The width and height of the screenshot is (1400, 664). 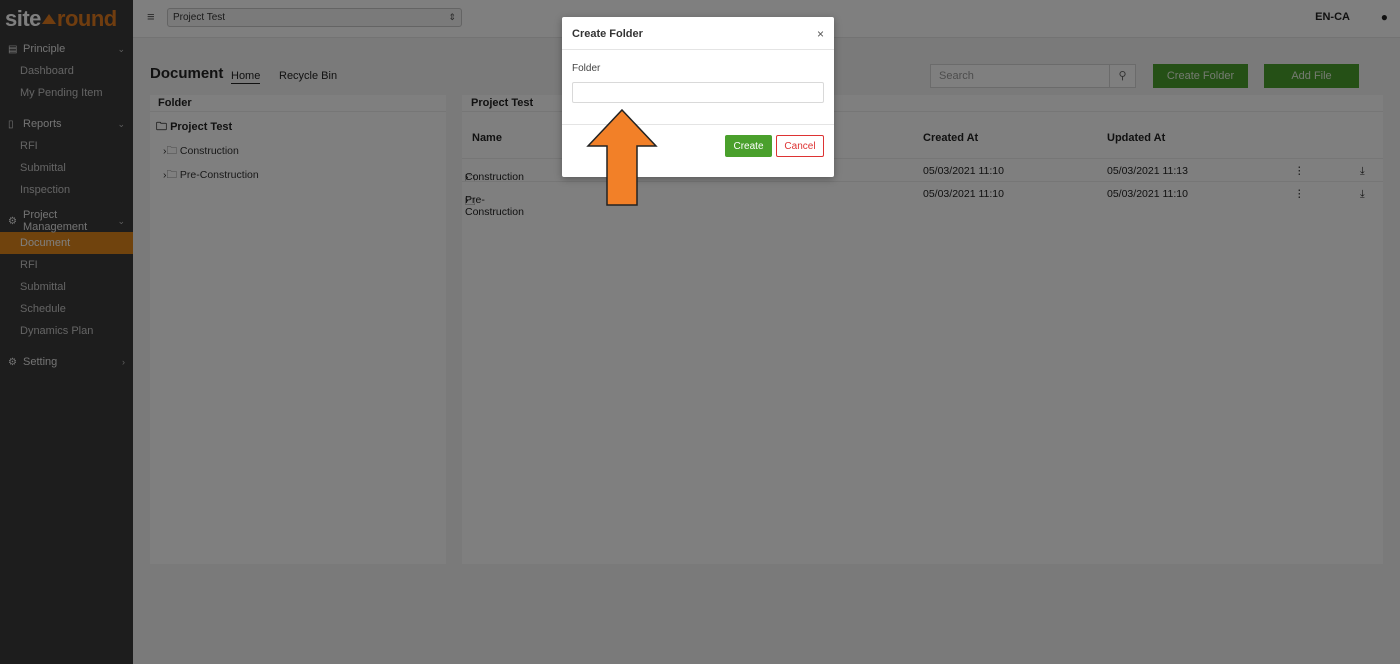 I want to click on dialog-header: Create Folder ×, so click(x=698, y=33).